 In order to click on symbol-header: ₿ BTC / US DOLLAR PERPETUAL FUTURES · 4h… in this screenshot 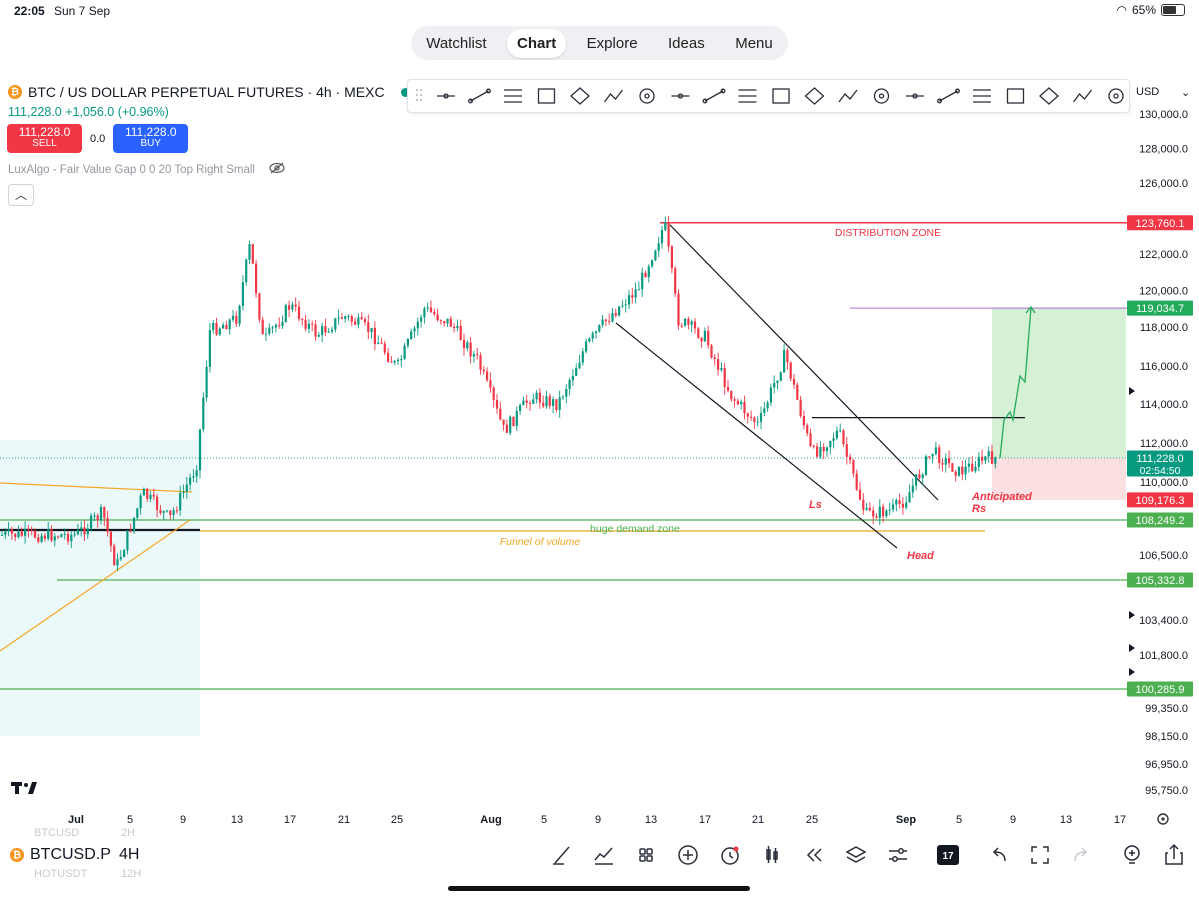, I will do `click(209, 92)`.